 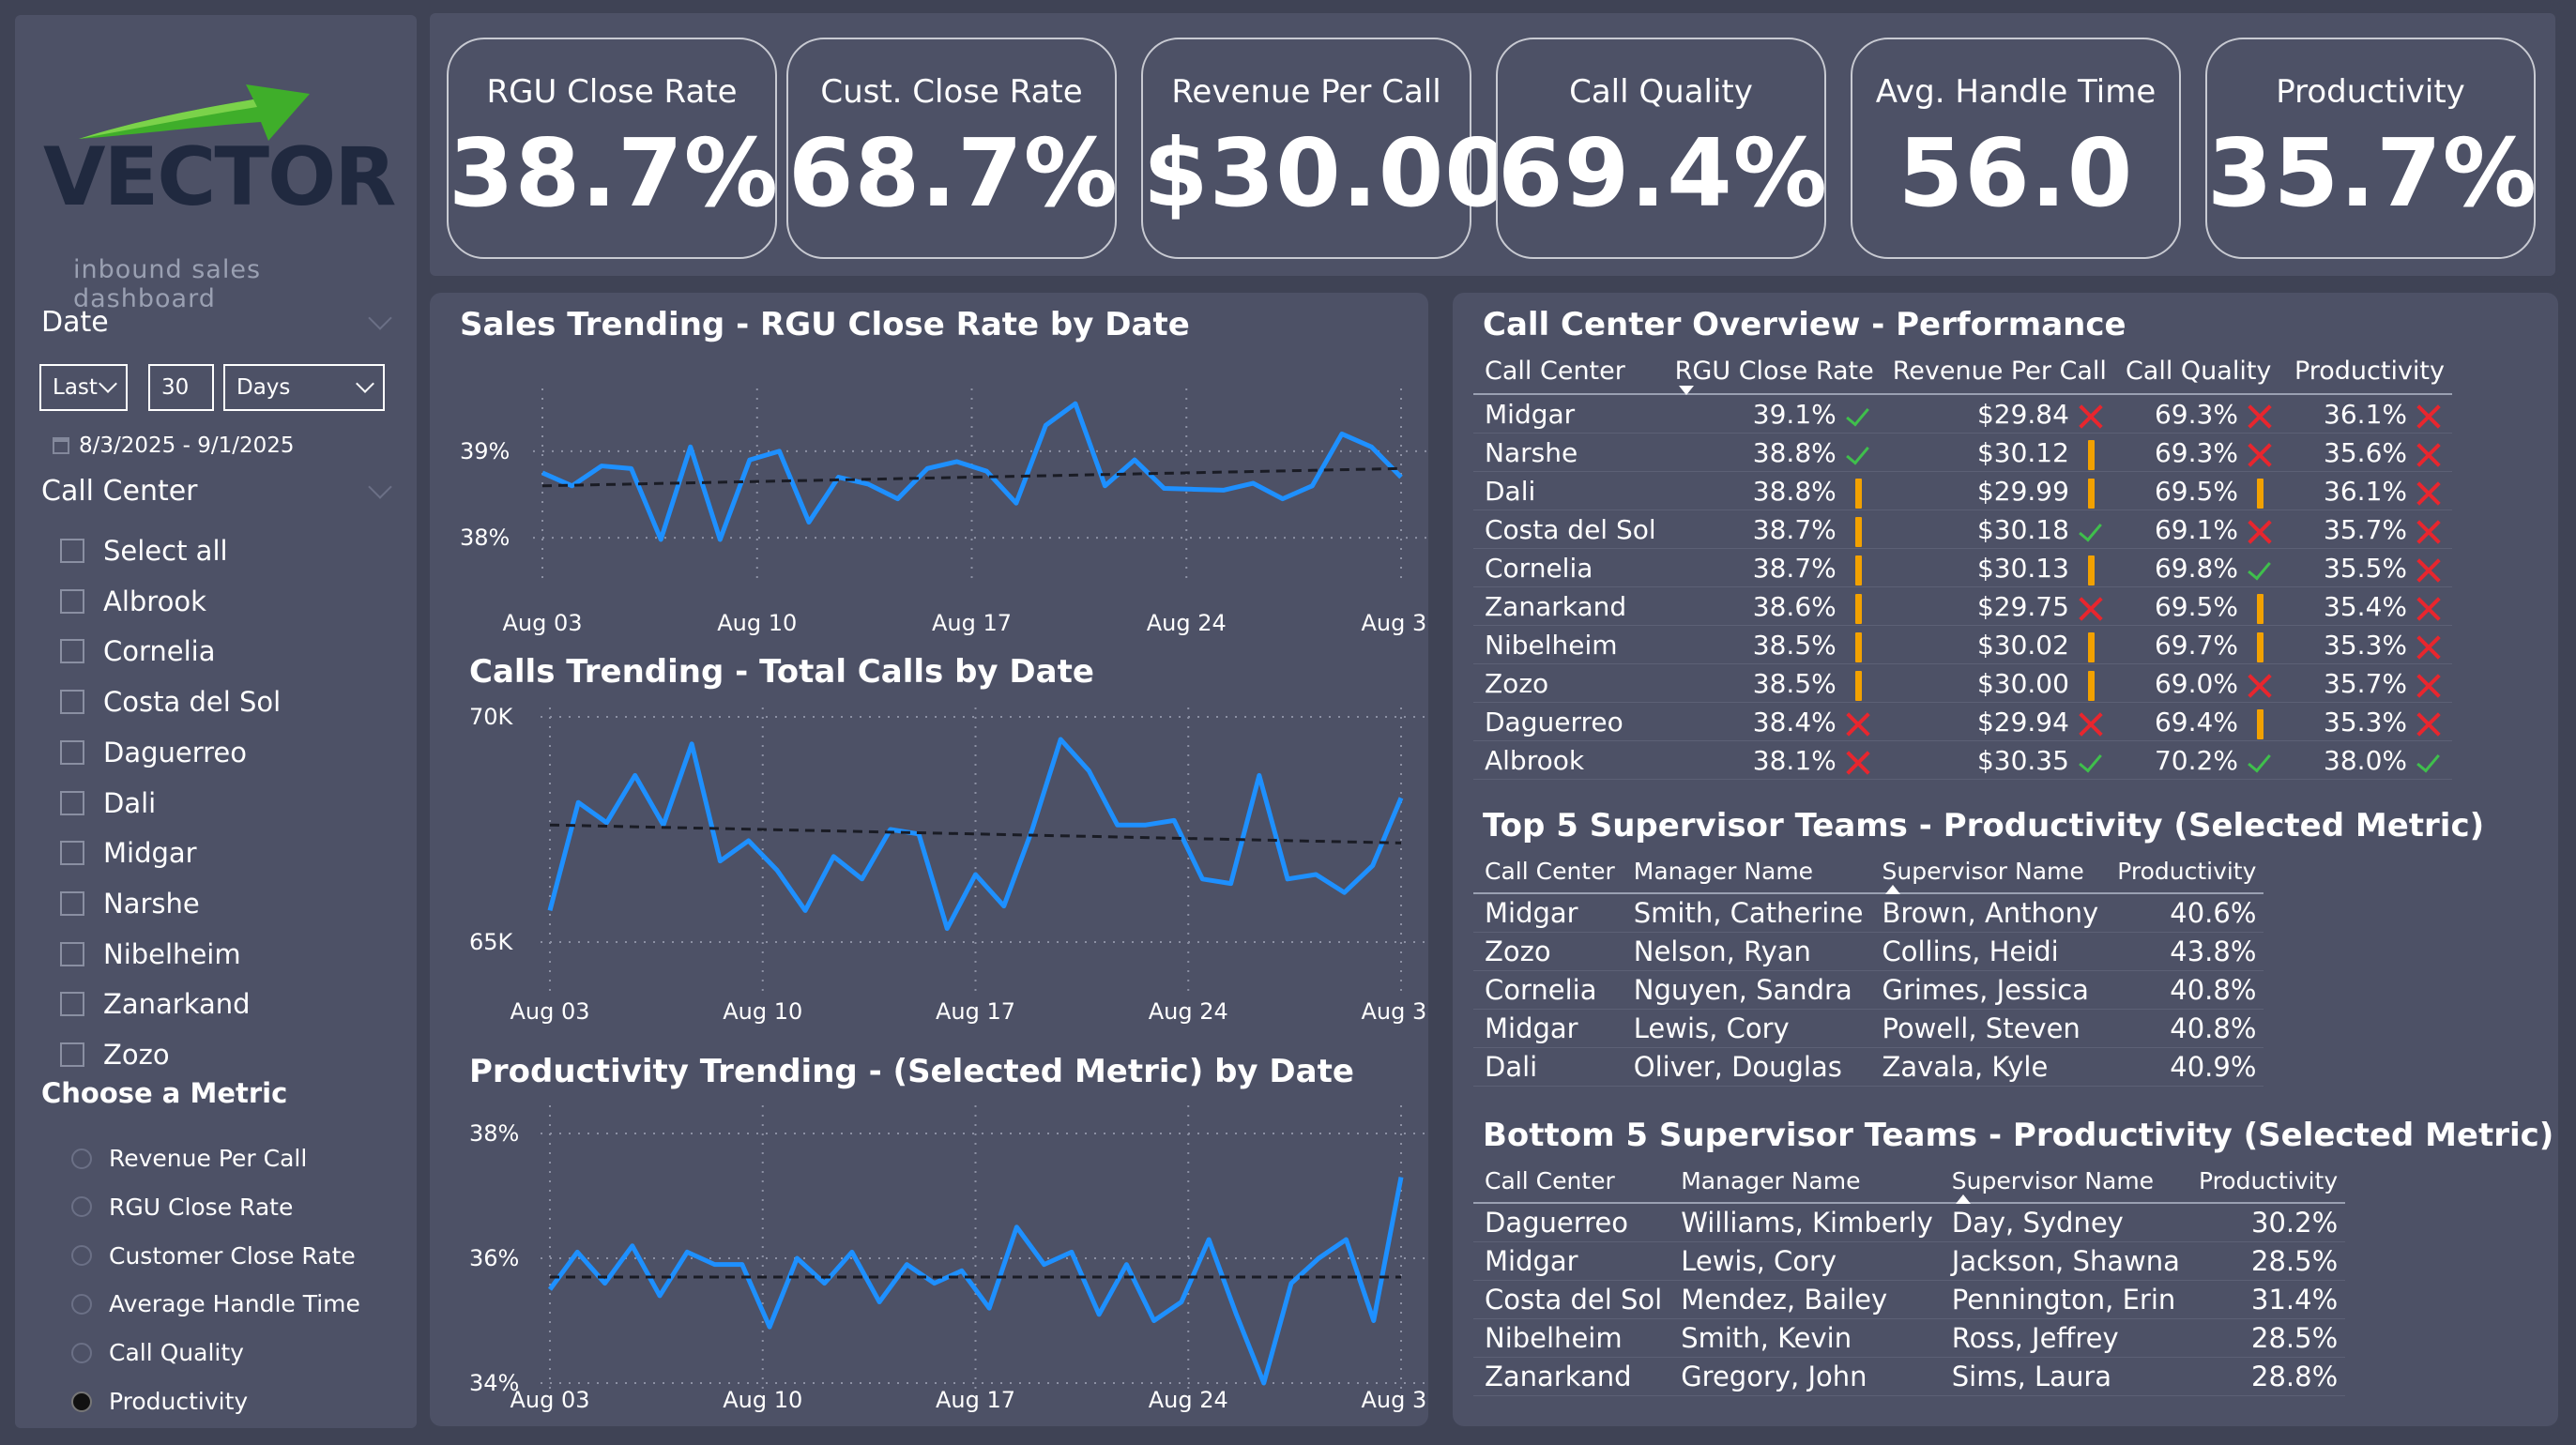 What do you see at coordinates (494, 1383) in the screenshot?
I see `y-tick-label: 34%` at bounding box center [494, 1383].